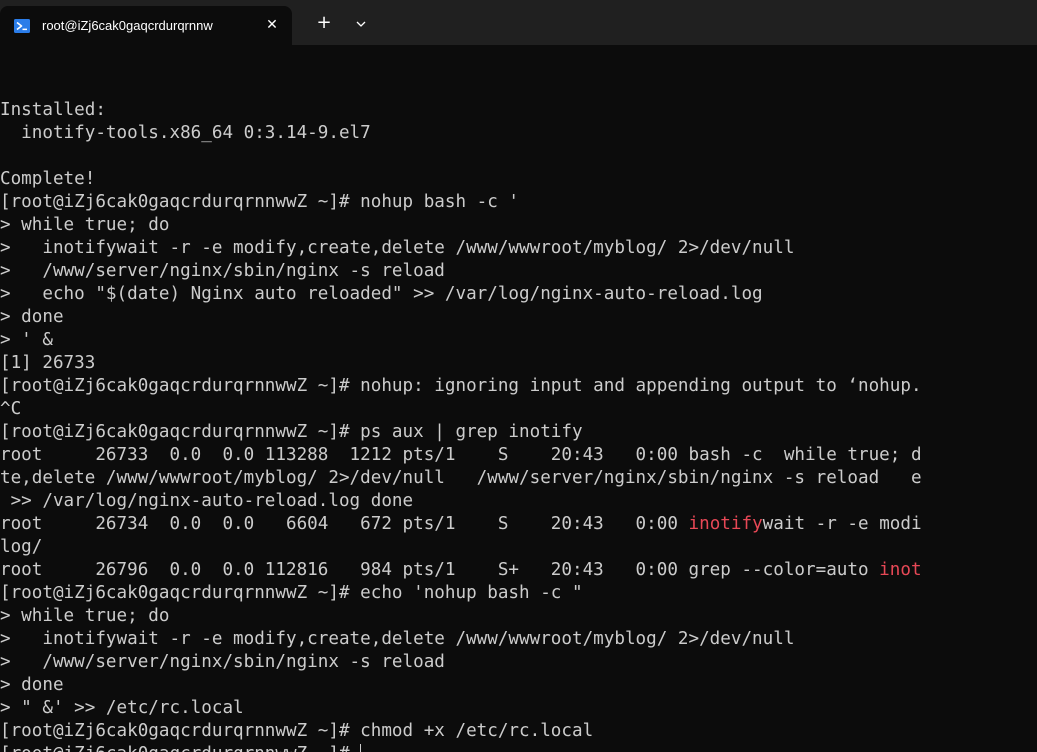 This screenshot has height=752, width=1037. Describe the element at coordinates (900, 570) in the screenshot. I see `grep-match-highlight: inot` at that location.